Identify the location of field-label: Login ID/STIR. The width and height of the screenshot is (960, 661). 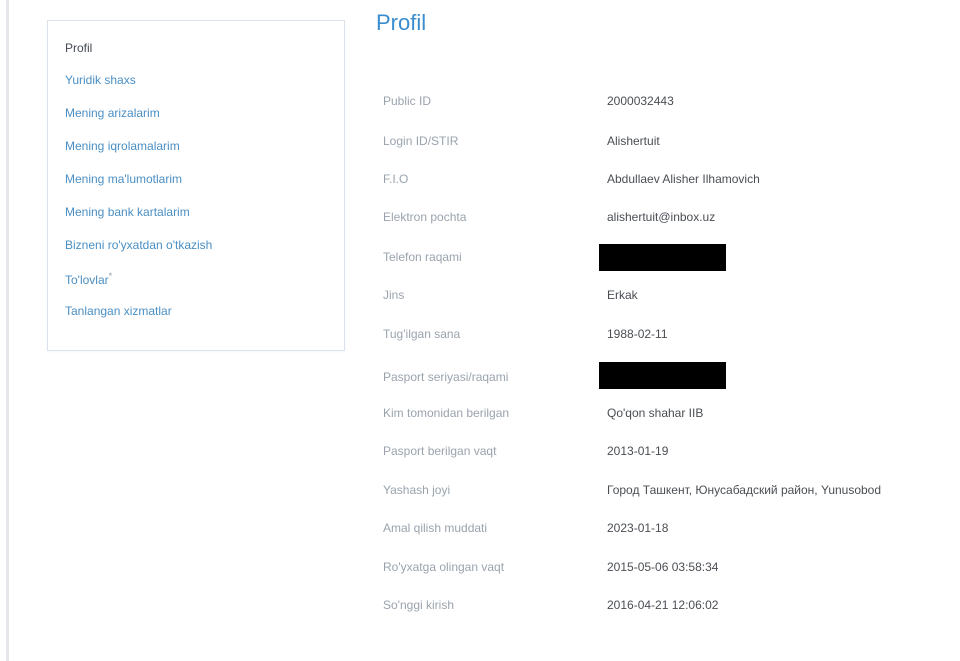
(421, 141).